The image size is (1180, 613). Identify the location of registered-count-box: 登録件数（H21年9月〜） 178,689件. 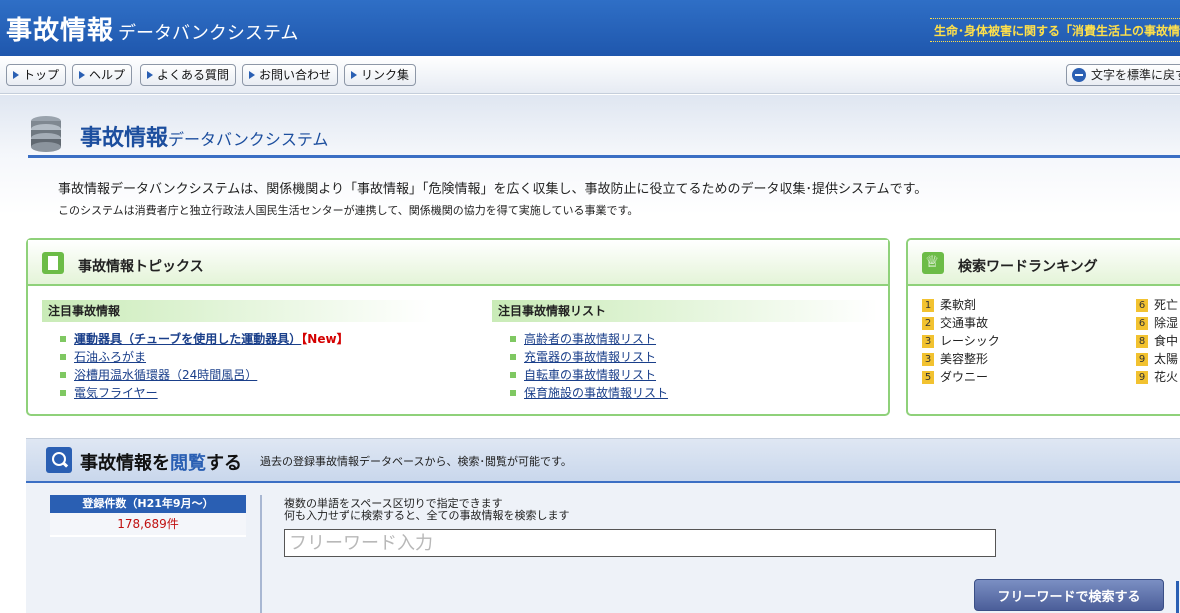
(148, 516).